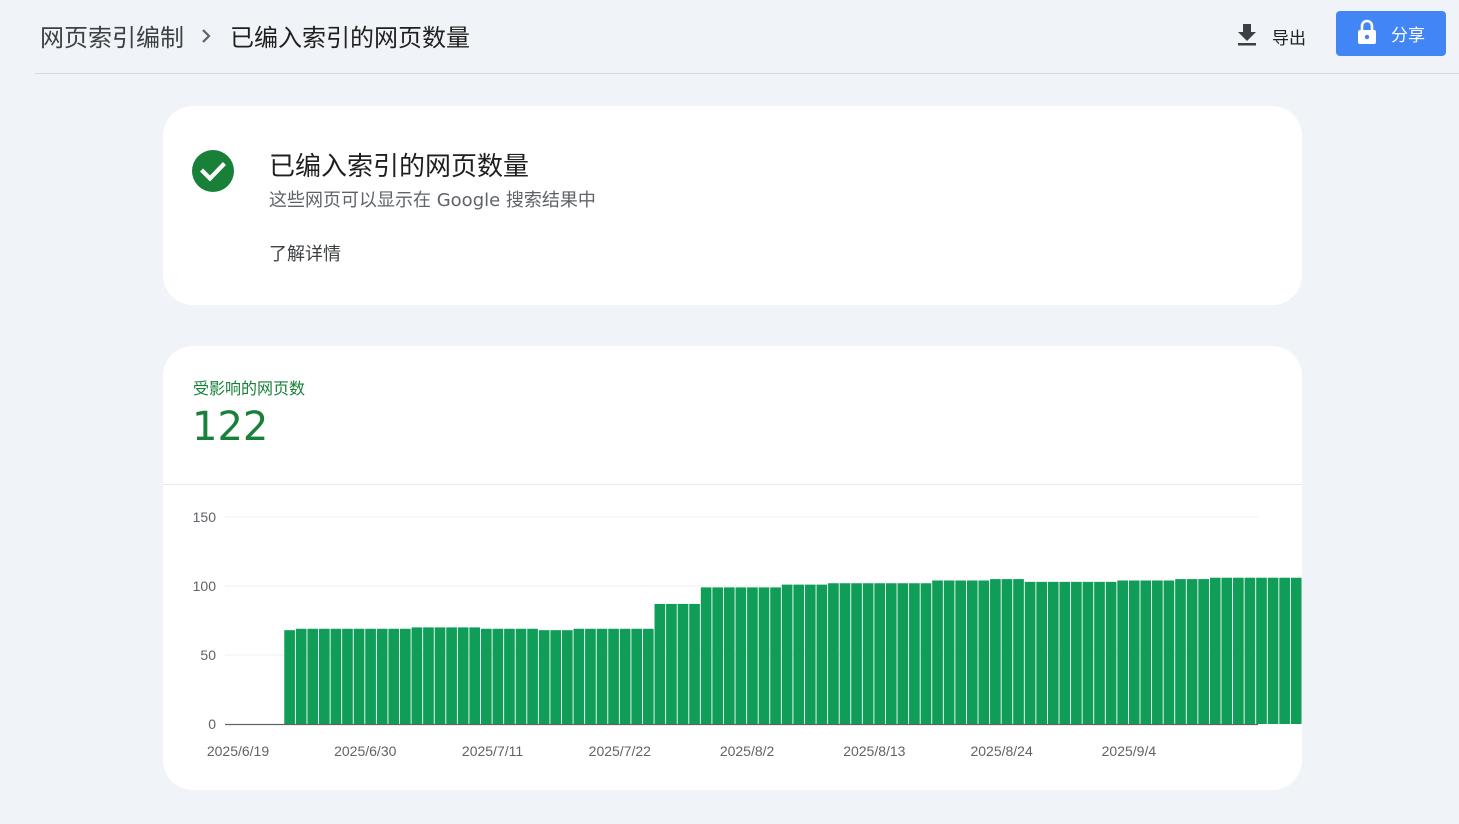 The image size is (1459, 824). What do you see at coordinates (213, 173) in the screenshot?
I see `check-circle-icon` at bounding box center [213, 173].